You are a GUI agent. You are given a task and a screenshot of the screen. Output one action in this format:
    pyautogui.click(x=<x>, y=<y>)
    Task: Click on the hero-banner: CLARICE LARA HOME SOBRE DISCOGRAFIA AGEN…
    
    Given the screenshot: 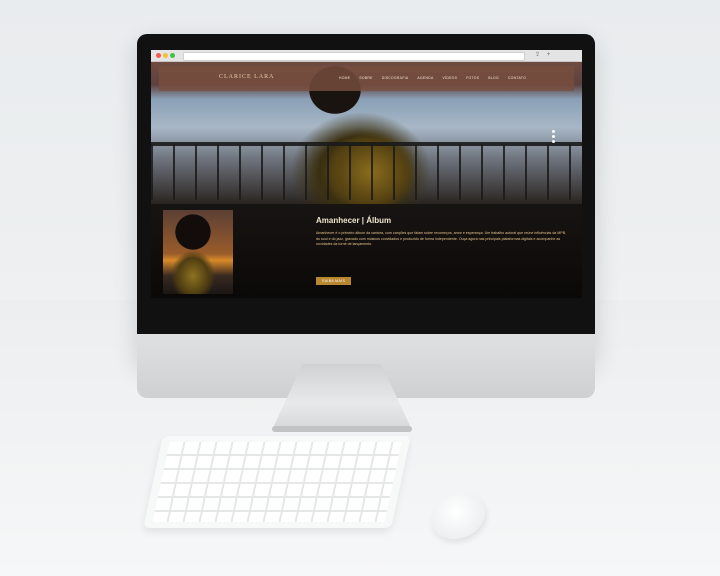 What is the action you would take?
    pyautogui.click(x=366, y=133)
    